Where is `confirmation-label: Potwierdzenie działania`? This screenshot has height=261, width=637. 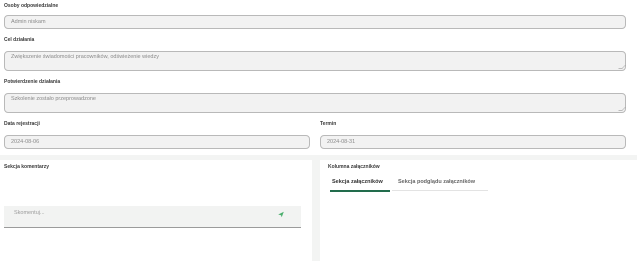
confirmation-label: Potwierdzenie działania is located at coordinates (32, 82).